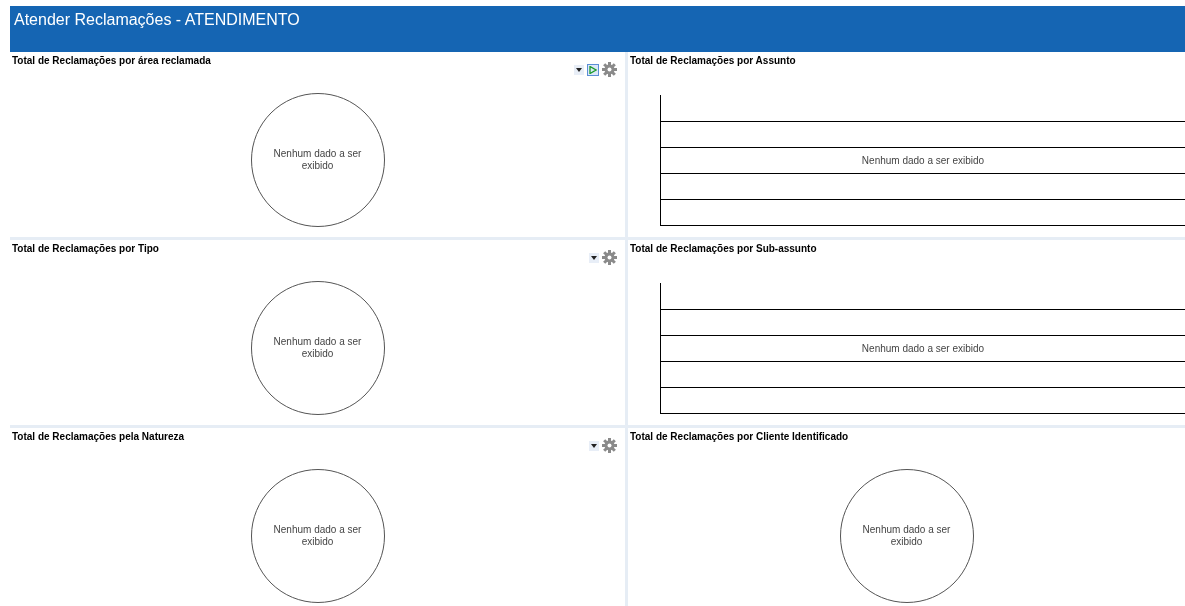 The width and height of the screenshot is (1185, 606). I want to click on page-title: Atender Reclamações - ATENDIMENTO, so click(157, 19).